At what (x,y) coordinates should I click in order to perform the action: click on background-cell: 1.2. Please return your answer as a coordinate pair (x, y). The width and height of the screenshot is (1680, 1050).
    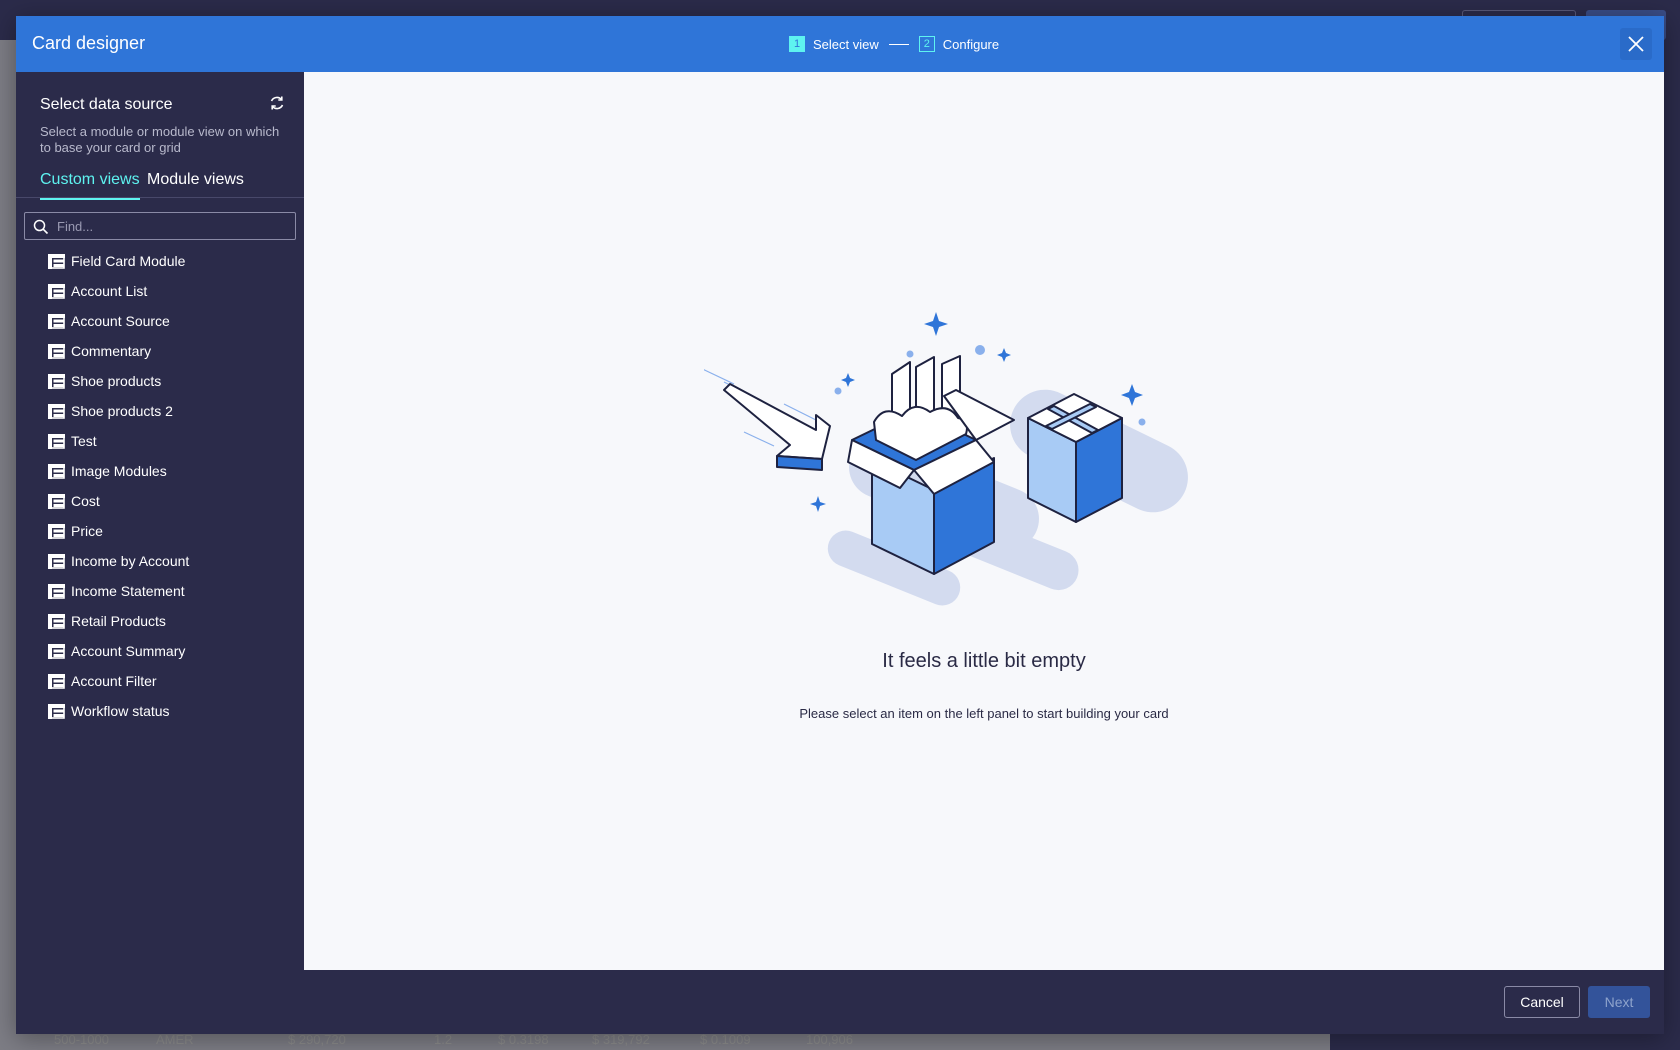
    Looking at the image, I should click on (443, 1039).